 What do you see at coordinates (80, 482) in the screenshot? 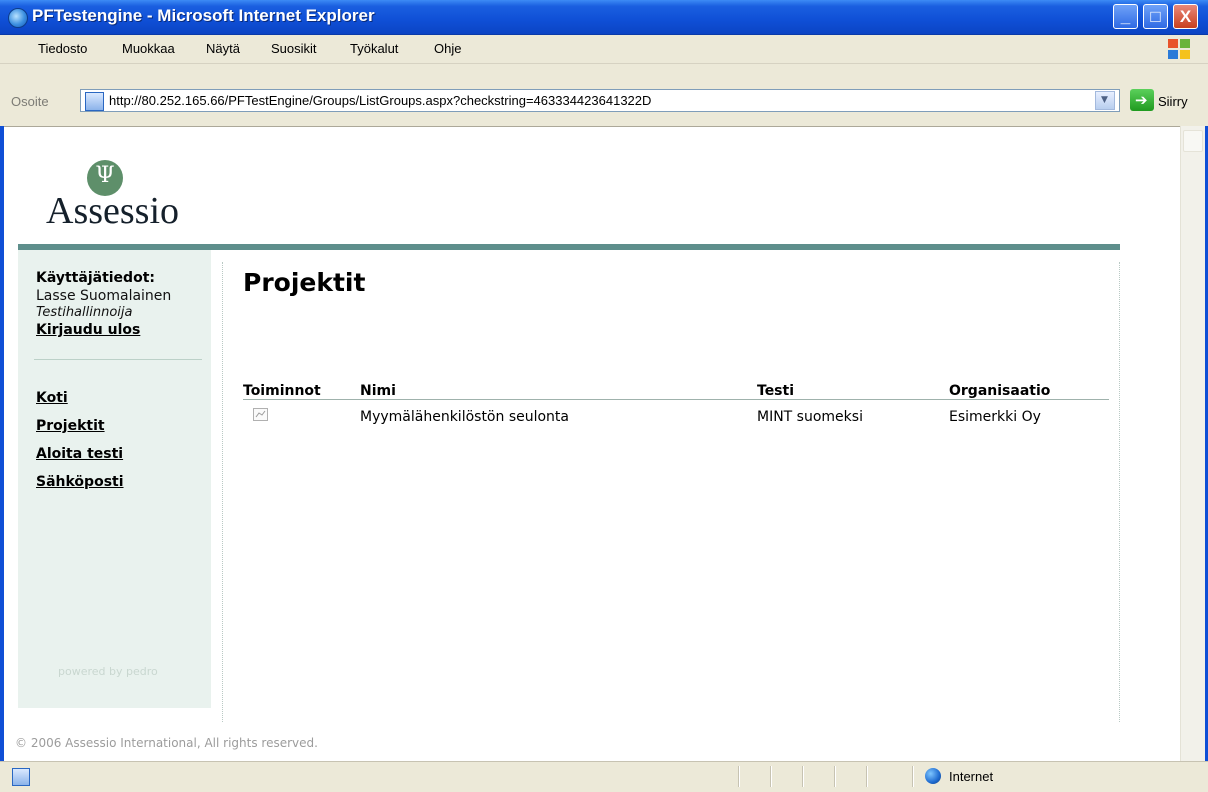
I see `nav-email-link: Sähköposti` at bounding box center [80, 482].